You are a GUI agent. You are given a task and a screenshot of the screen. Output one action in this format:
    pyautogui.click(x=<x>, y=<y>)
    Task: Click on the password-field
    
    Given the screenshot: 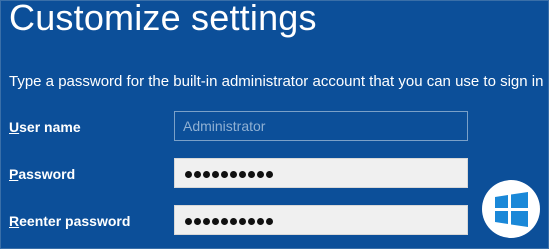 What is the action you would take?
    pyautogui.click(x=321, y=173)
    